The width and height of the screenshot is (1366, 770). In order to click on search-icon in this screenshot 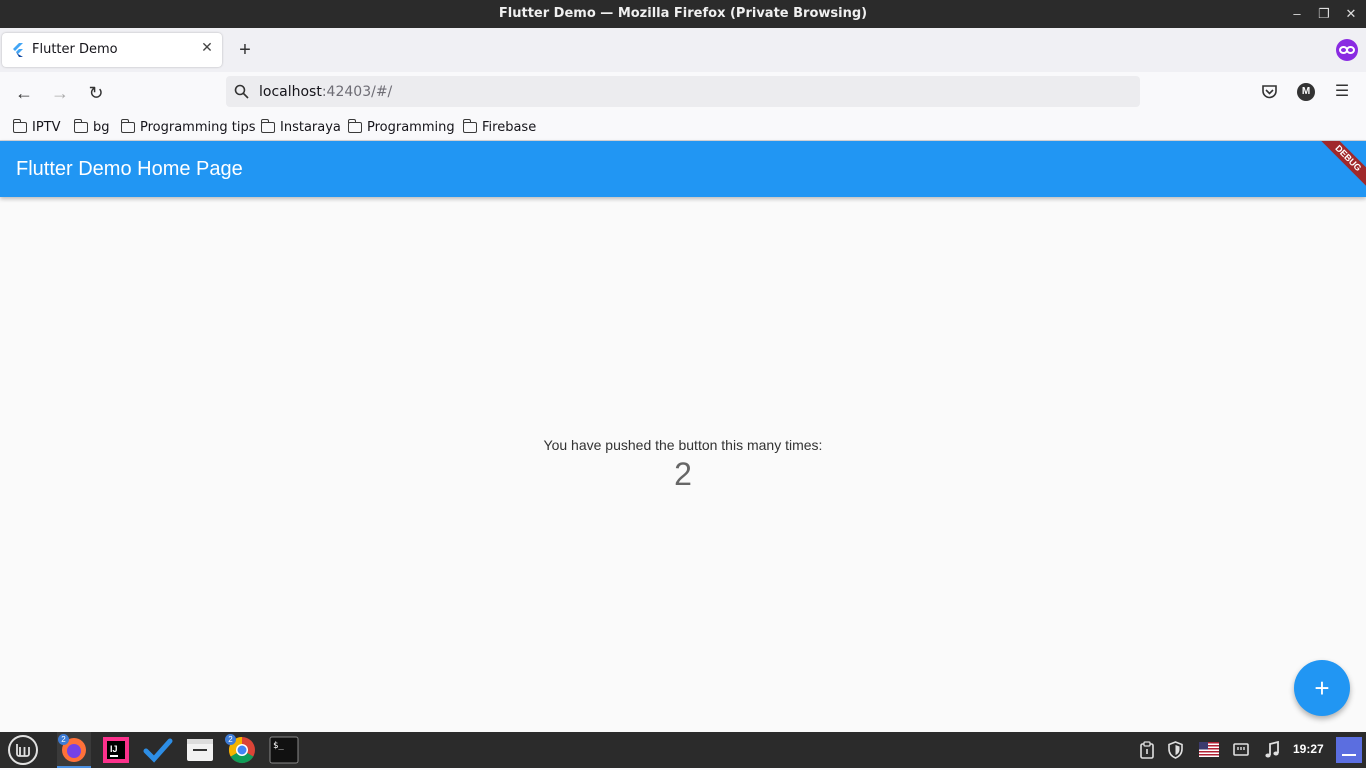, I will do `click(241, 91)`.